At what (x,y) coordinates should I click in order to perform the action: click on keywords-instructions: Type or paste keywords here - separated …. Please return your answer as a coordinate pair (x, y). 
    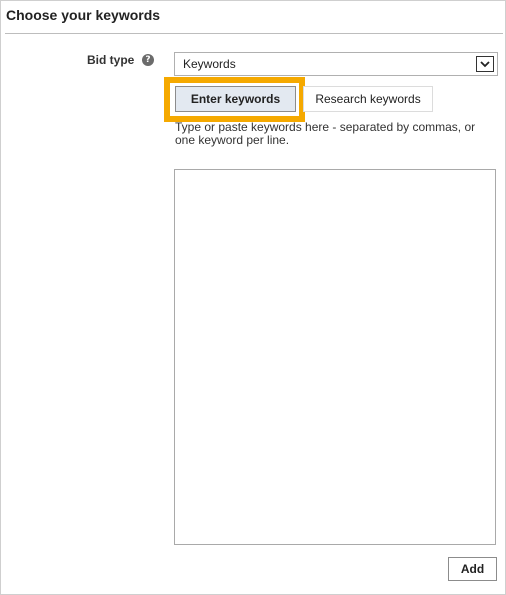
    Looking at the image, I should click on (325, 133).